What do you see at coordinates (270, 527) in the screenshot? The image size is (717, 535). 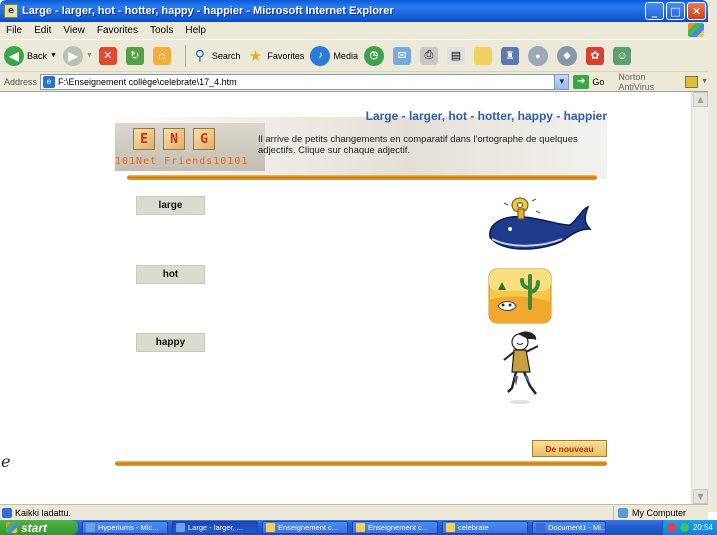 I see `folder-icon` at bounding box center [270, 527].